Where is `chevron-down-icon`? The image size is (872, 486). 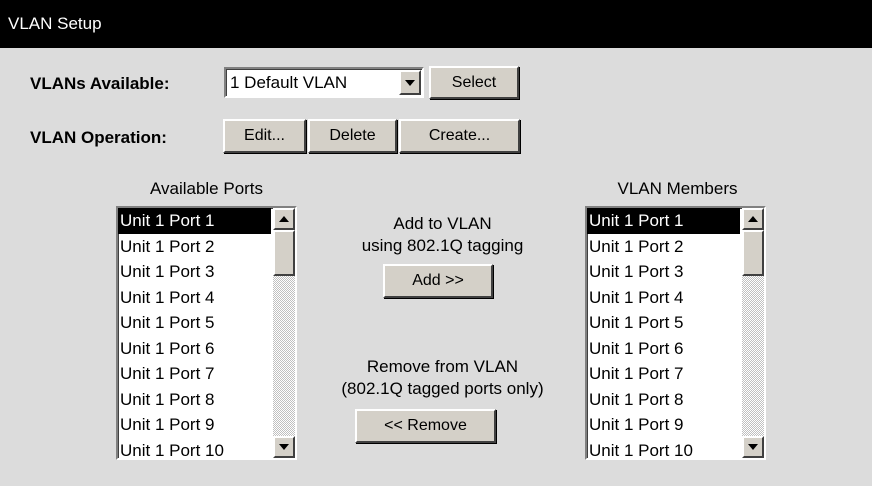 chevron-down-icon is located at coordinates (410, 82).